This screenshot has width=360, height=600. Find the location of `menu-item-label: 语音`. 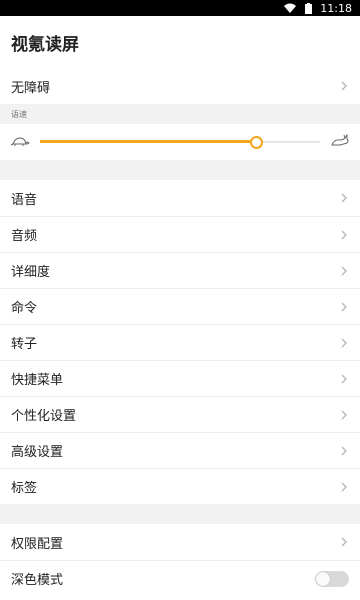

menu-item-label: 语音 is located at coordinates (24, 200).